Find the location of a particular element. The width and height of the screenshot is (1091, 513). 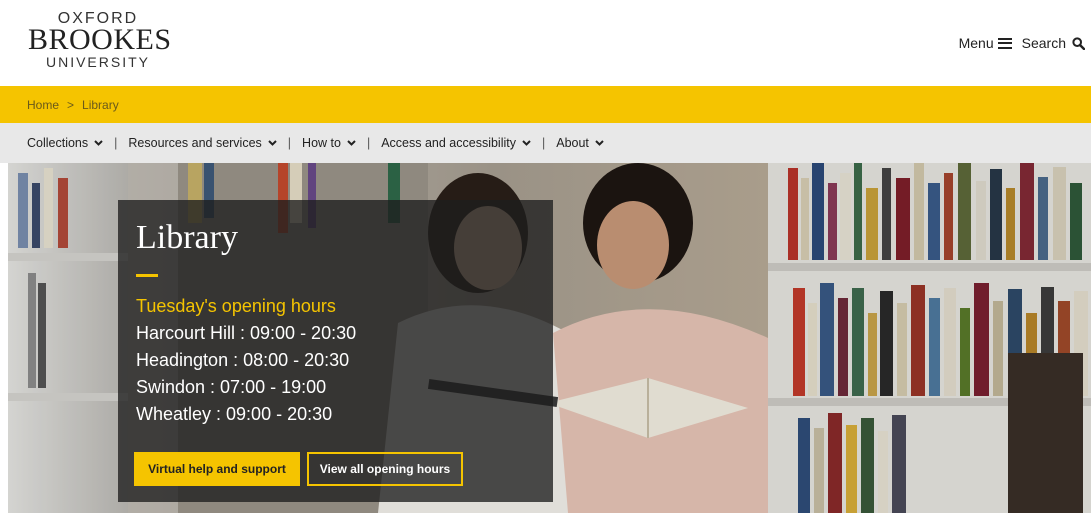

opening-hours-item: Wheatley : 09:00 - 20:30 is located at coordinates (234, 414).